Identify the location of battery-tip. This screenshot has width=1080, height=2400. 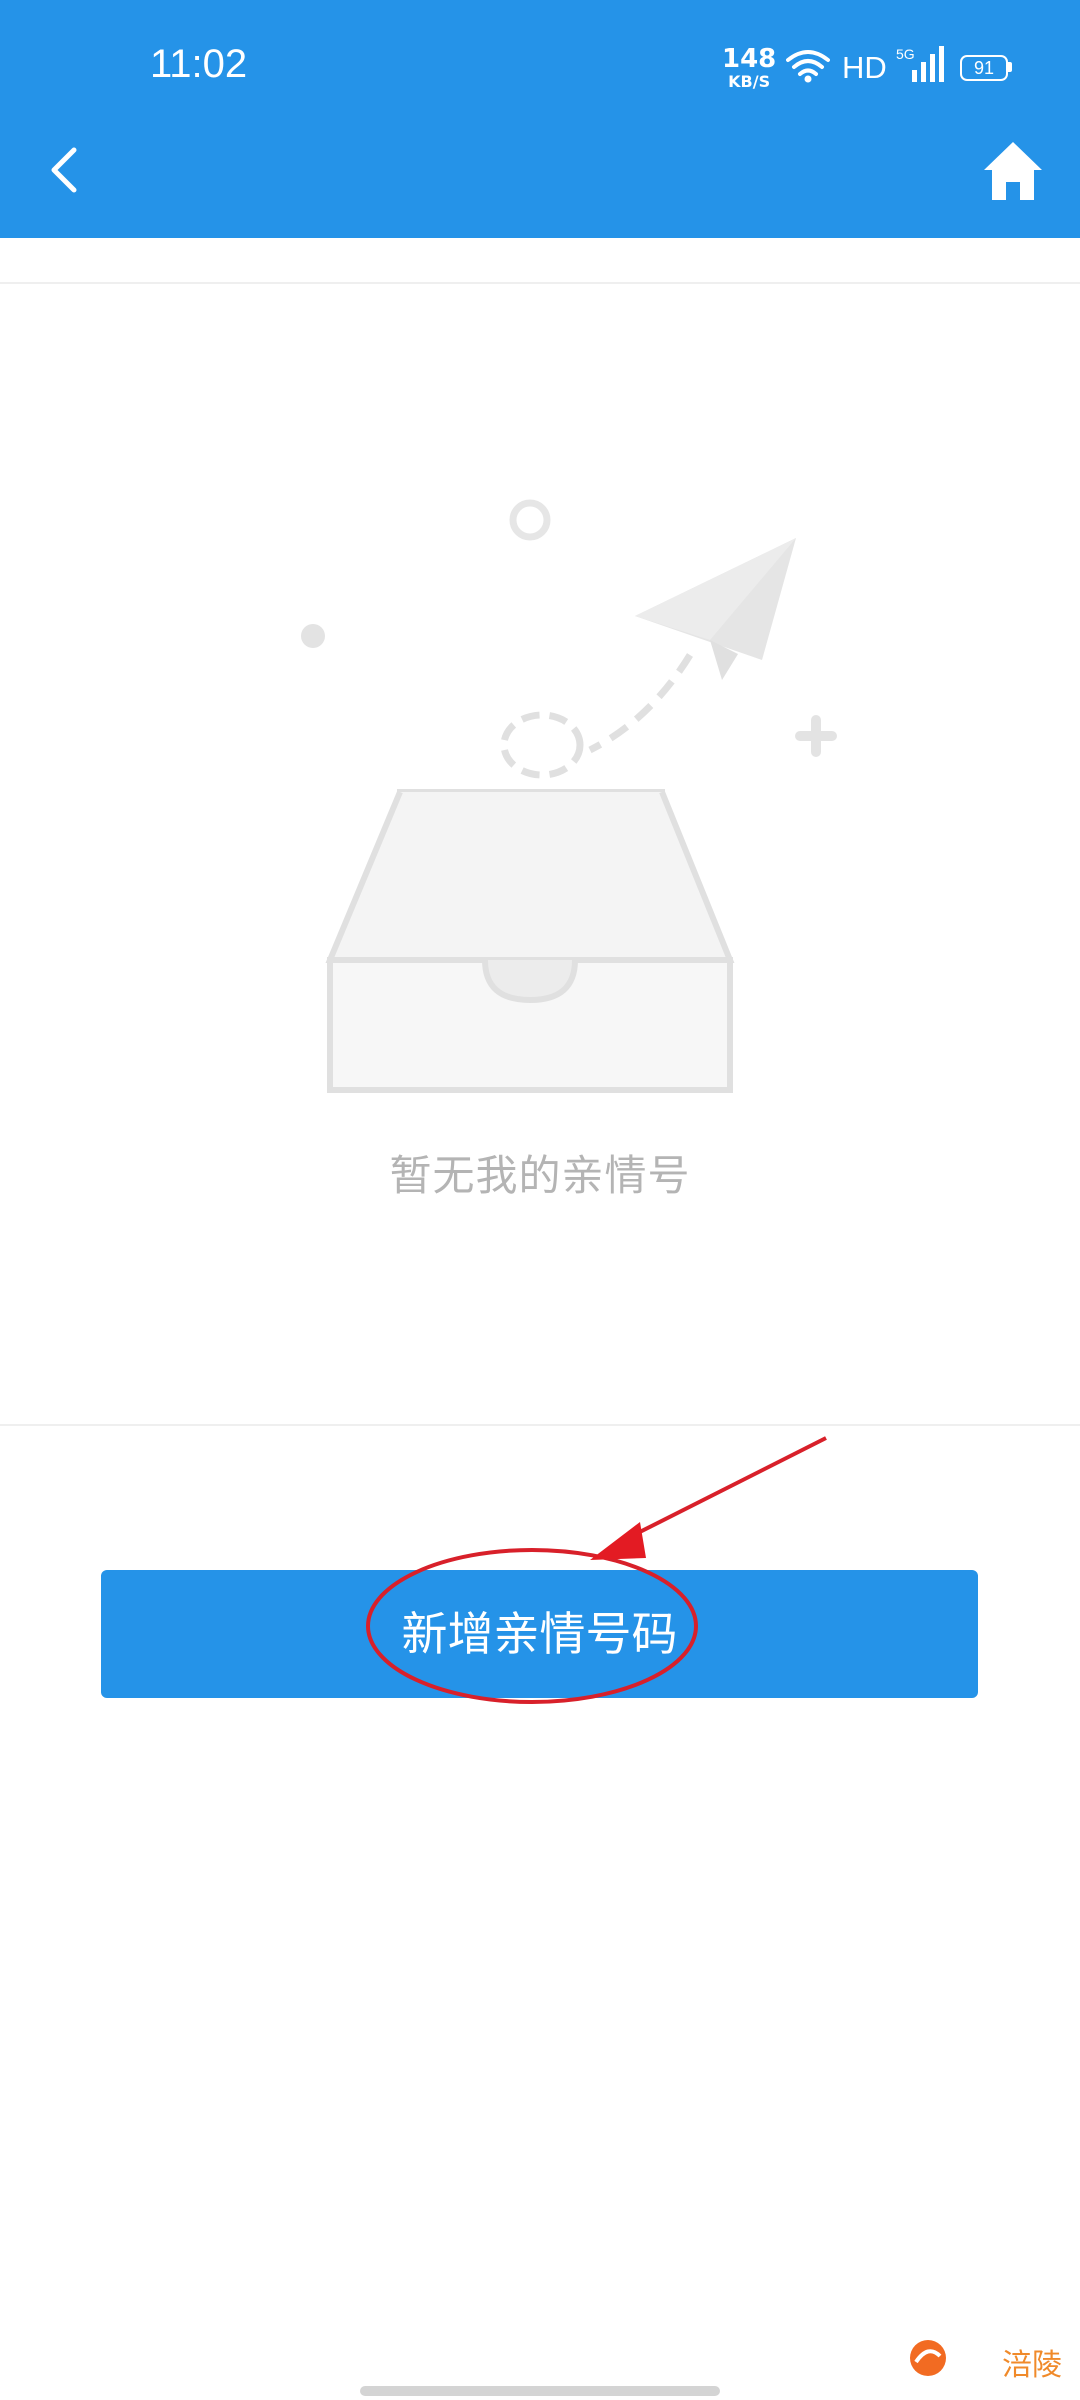
(1010, 67).